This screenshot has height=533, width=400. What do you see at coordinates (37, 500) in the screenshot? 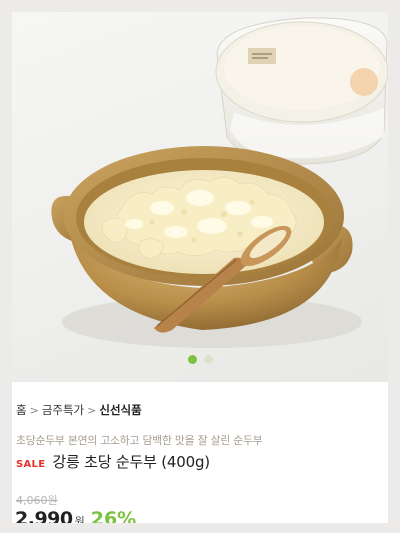
I see `original-price: 4,060원` at bounding box center [37, 500].